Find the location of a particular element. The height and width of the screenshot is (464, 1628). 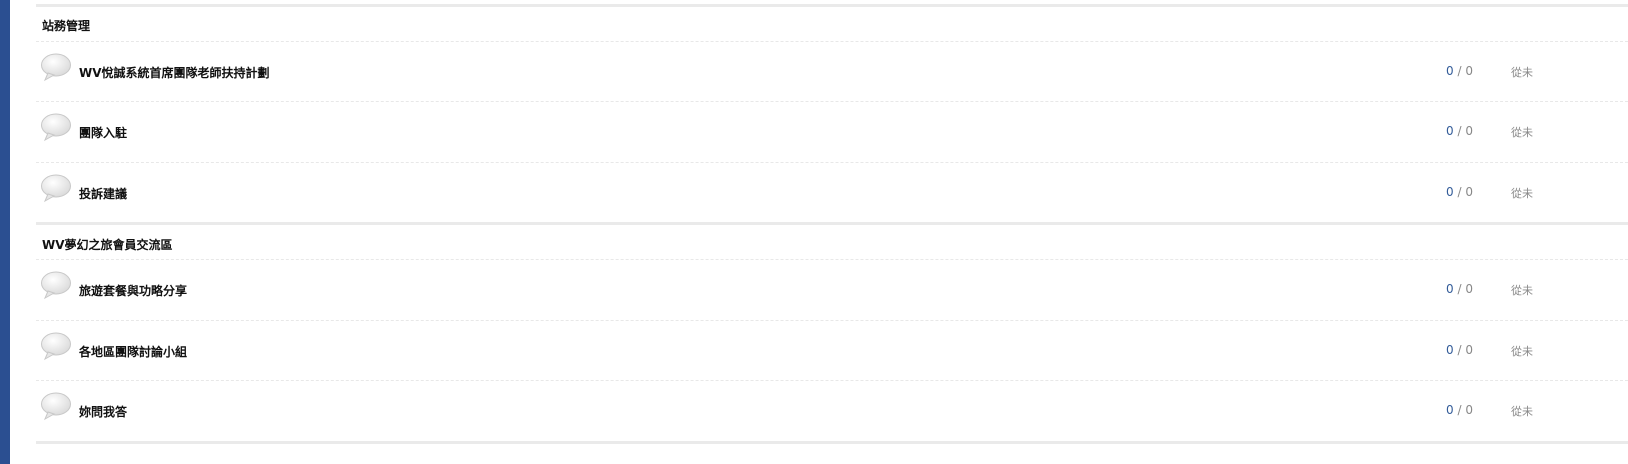

forum-link: 投訴建議 is located at coordinates (103, 193).